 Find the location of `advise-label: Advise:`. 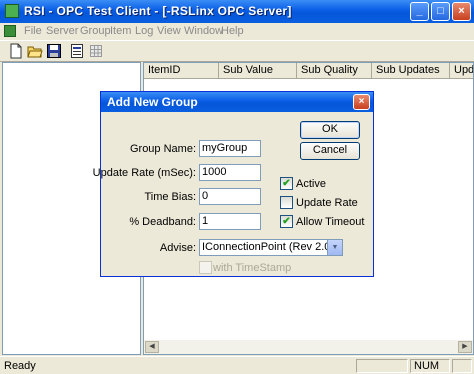

advise-label: Advise: is located at coordinates (177, 248).